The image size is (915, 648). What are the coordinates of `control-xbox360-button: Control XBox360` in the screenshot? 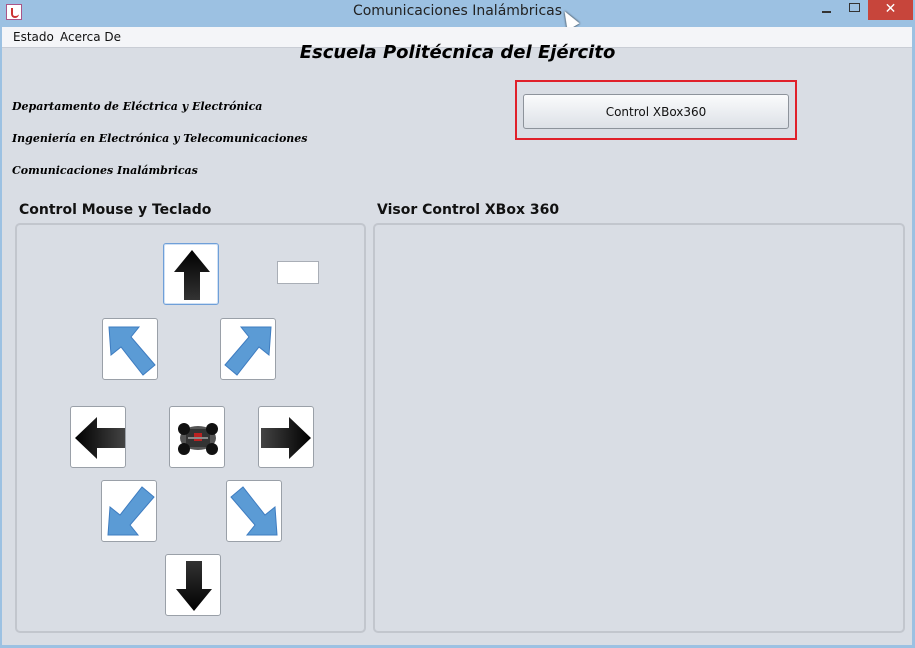 It's located at (656, 111).